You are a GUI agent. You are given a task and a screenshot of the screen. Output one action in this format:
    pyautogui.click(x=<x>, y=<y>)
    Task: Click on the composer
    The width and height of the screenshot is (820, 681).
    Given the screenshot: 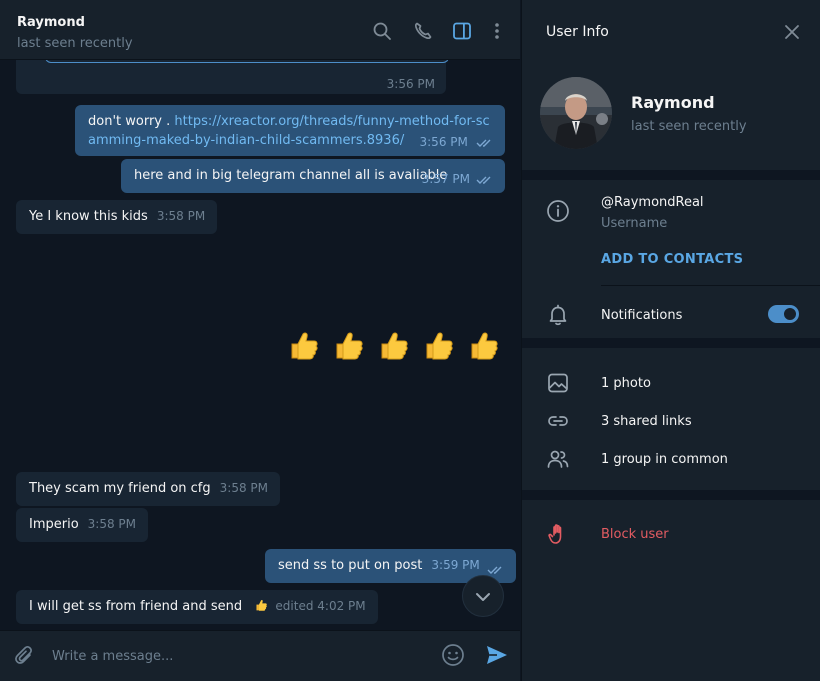 What is the action you would take?
    pyautogui.click(x=260, y=655)
    